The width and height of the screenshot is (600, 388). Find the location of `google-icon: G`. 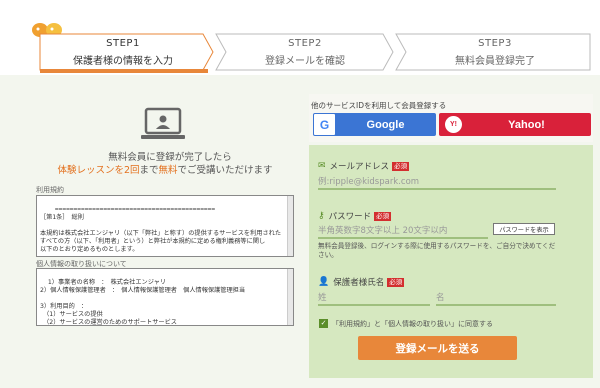

google-icon: G is located at coordinates (324, 124).